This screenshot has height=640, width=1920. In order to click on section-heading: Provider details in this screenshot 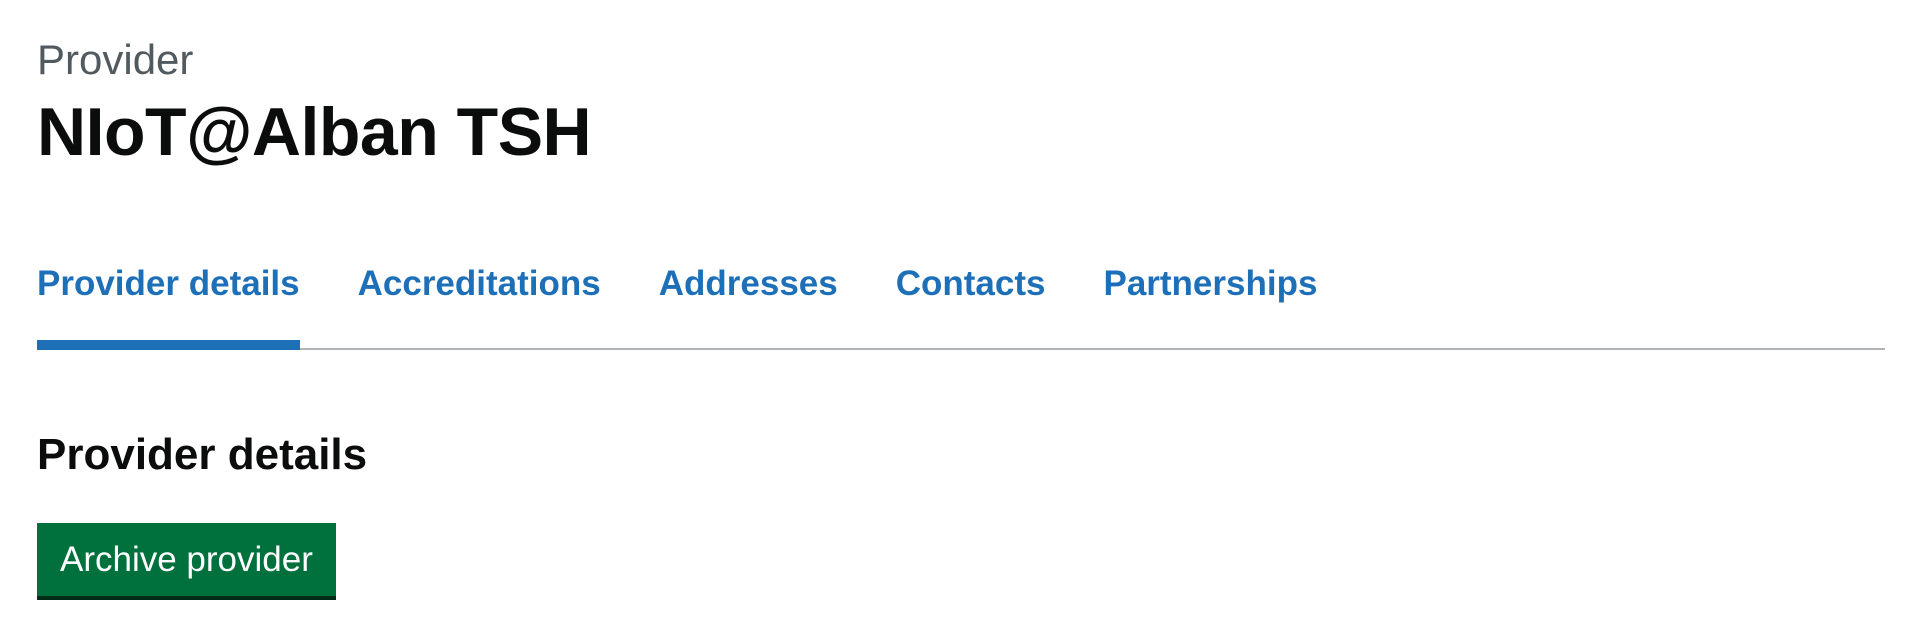, I will do `click(202, 454)`.